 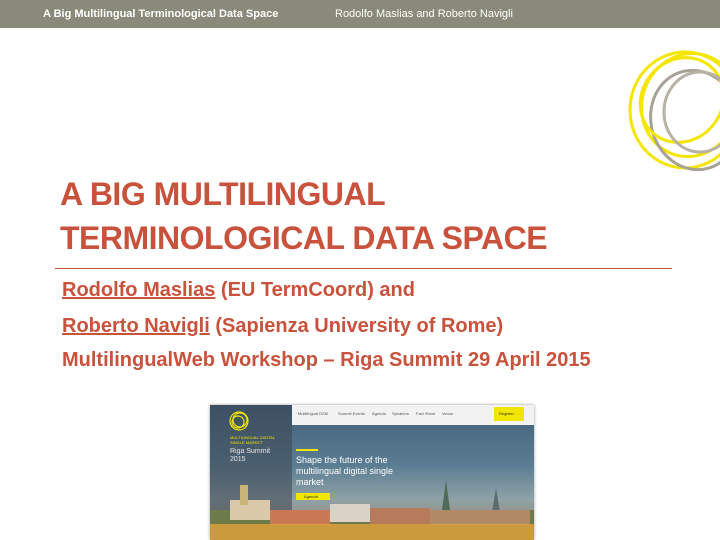 What do you see at coordinates (307, 450) in the screenshot?
I see `website-accent-line` at bounding box center [307, 450].